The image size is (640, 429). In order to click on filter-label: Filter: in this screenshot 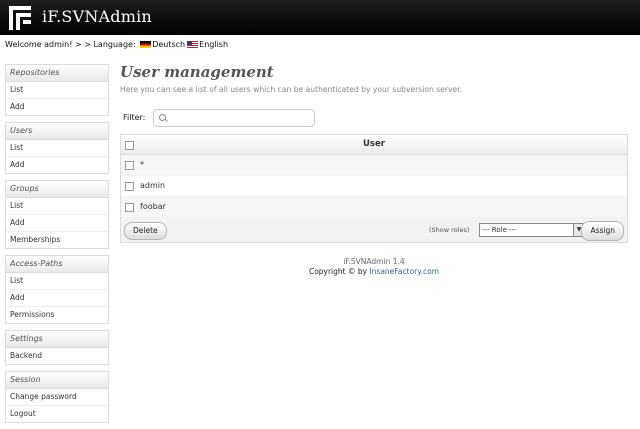, I will do `click(134, 117)`.